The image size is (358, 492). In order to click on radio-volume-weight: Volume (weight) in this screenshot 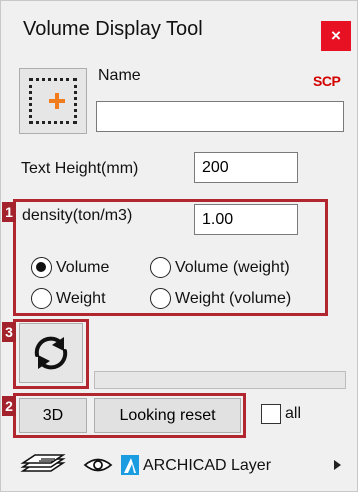, I will do `click(220, 267)`.